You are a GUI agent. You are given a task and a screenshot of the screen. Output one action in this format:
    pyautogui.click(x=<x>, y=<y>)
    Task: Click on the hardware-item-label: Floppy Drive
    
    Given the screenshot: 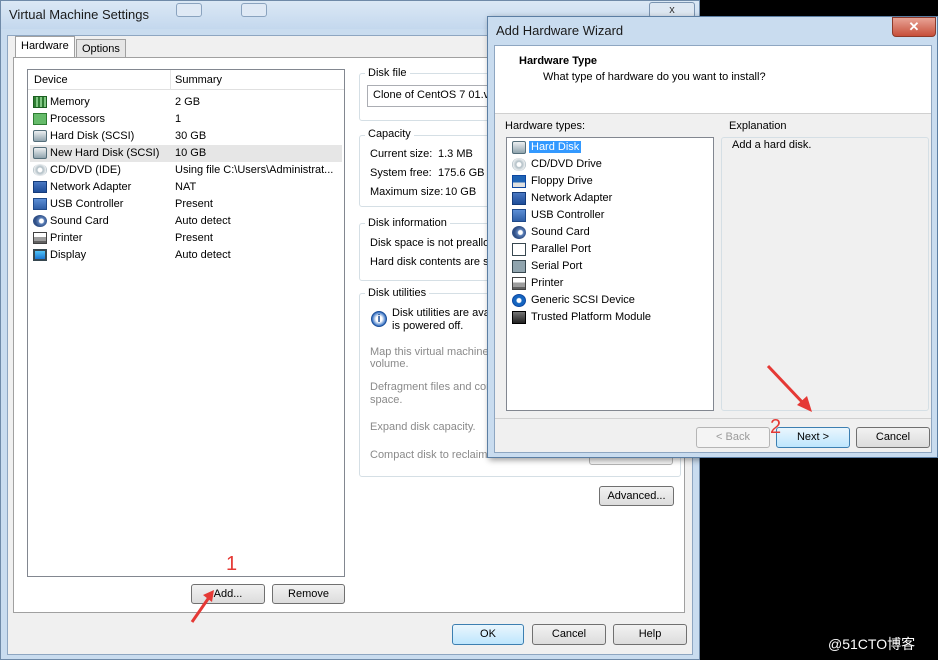 What is the action you would take?
    pyautogui.click(x=562, y=181)
    